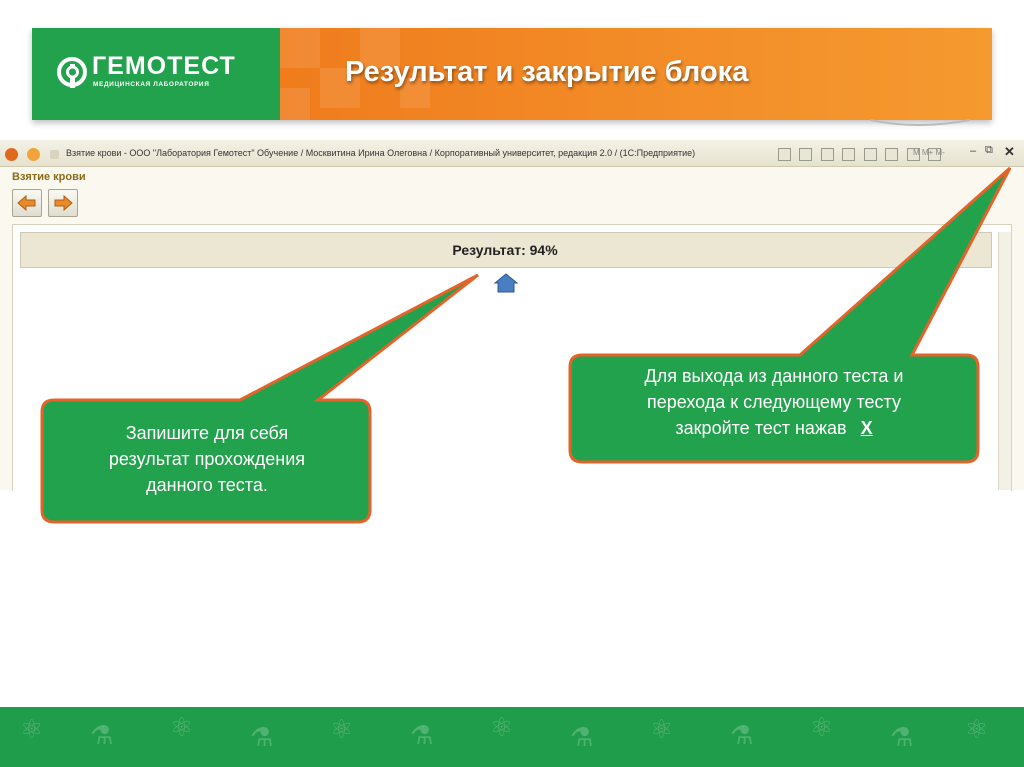 This screenshot has height=767, width=1024. I want to click on right-callout-line-text: закройте тест нажав, so click(761, 428).